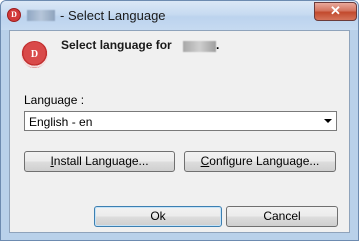  Describe the element at coordinates (282, 216) in the screenshot. I see `cancel-button: Cancel` at that location.